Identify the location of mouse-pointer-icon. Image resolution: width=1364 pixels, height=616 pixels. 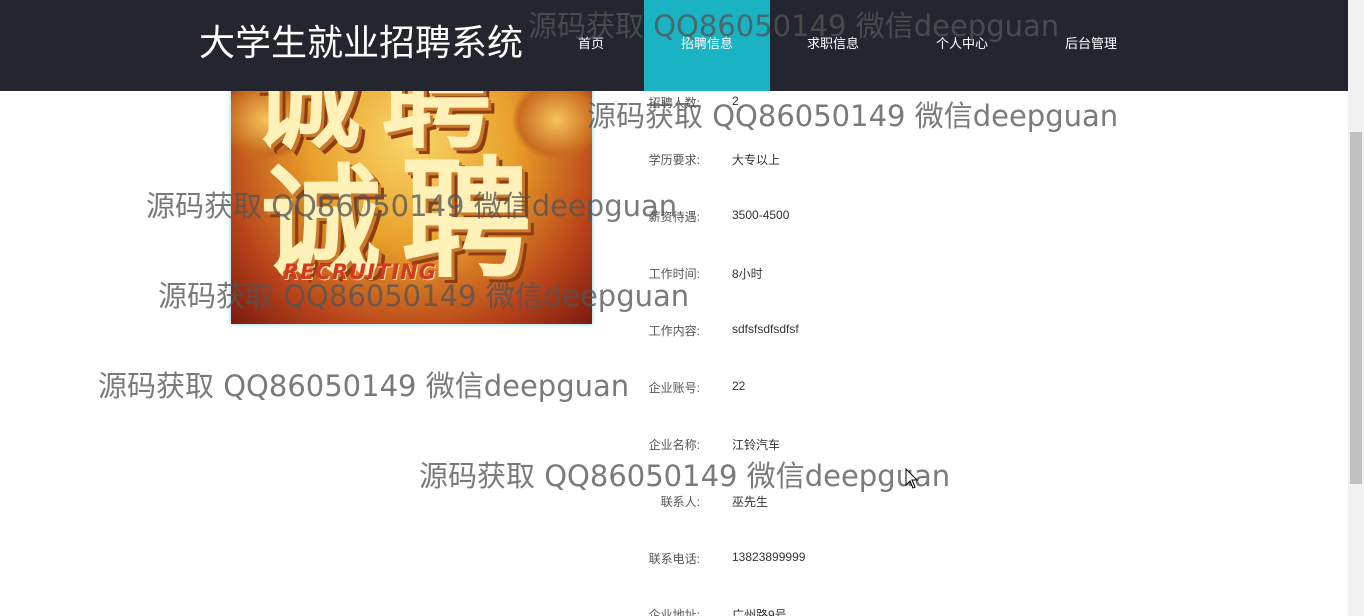
(912, 478).